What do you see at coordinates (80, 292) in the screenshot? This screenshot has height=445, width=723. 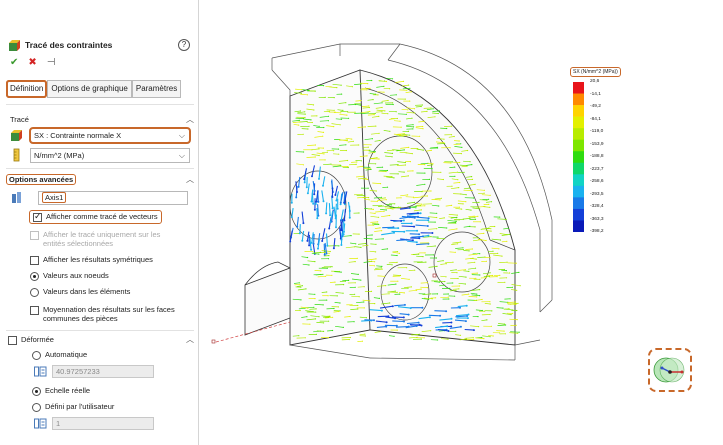 I see `element-values-radio: Valeurs dans les éléments` at bounding box center [80, 292].